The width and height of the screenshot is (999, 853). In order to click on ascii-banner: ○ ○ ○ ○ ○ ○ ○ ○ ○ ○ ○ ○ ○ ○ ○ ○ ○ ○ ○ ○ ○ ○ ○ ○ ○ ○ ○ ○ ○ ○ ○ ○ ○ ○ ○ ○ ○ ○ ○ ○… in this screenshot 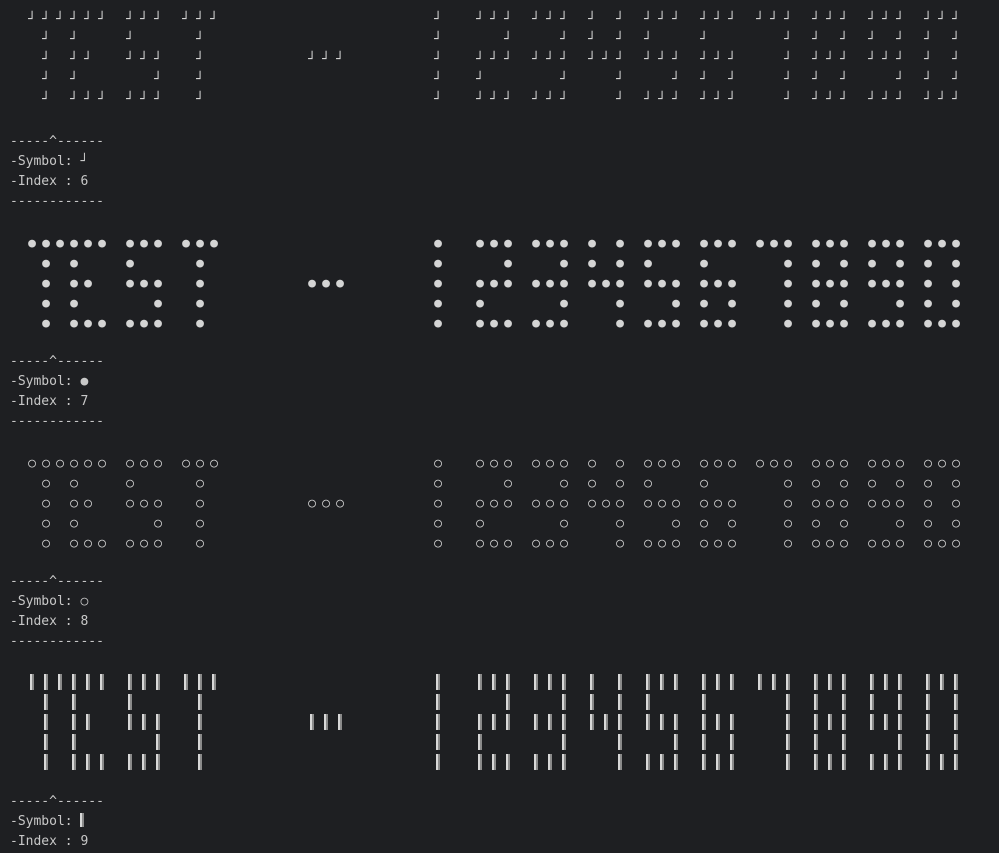, I will do `click(499, 509)`.